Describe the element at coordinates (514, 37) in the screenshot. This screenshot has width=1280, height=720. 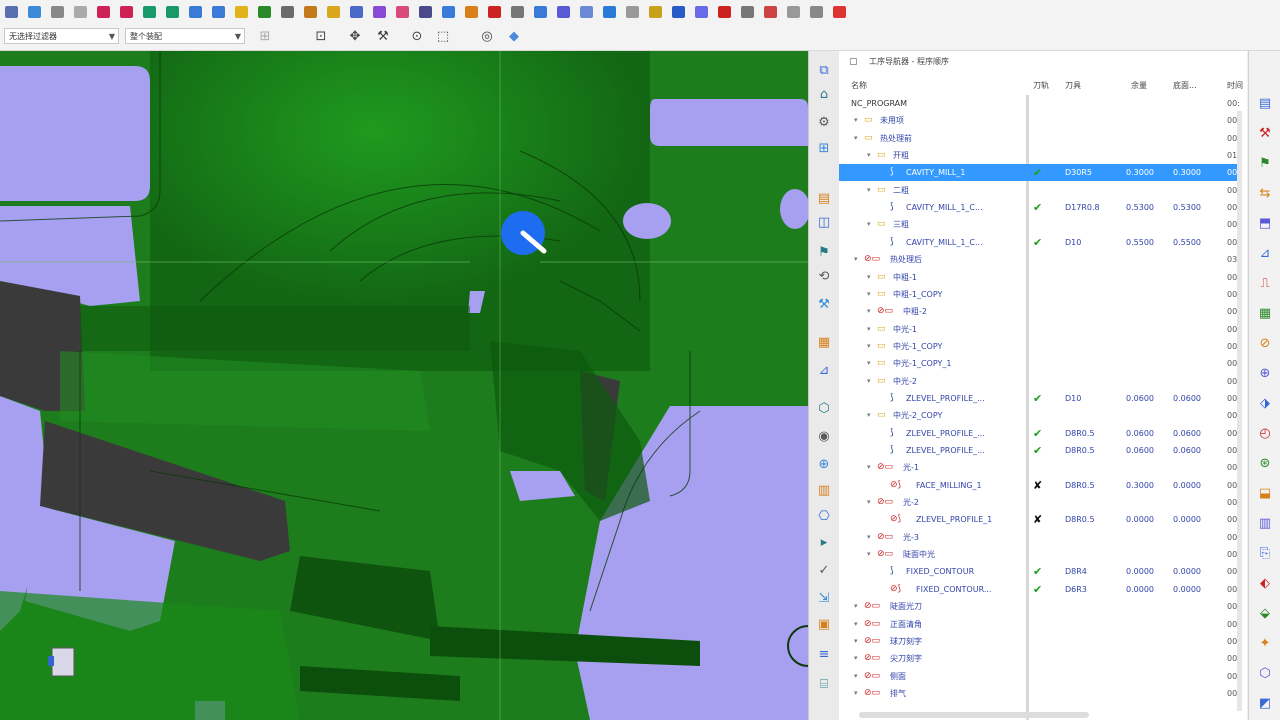
I see `shaded-cube-icon: ◆` at that location.